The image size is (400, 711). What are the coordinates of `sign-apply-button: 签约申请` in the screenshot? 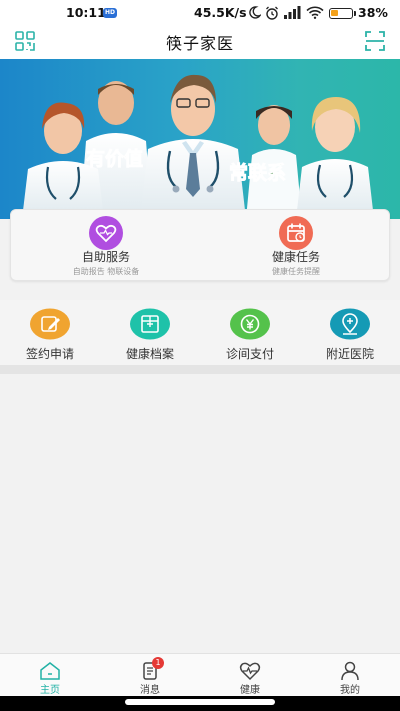 It's located at (50, 333).